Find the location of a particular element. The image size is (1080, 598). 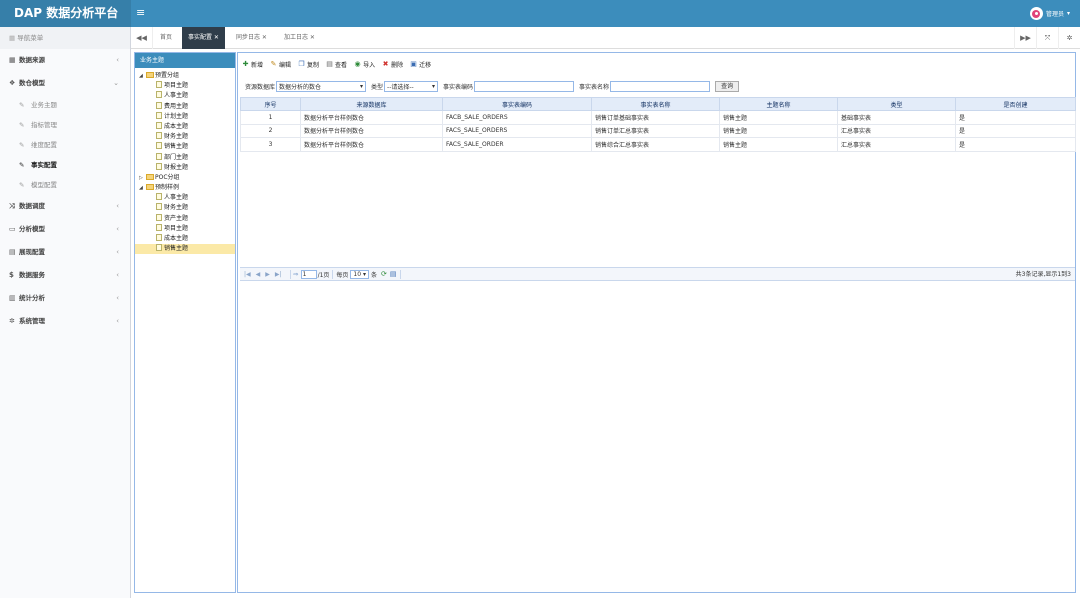

column-header: 事实表编码 is located at coordinates (517, 104).